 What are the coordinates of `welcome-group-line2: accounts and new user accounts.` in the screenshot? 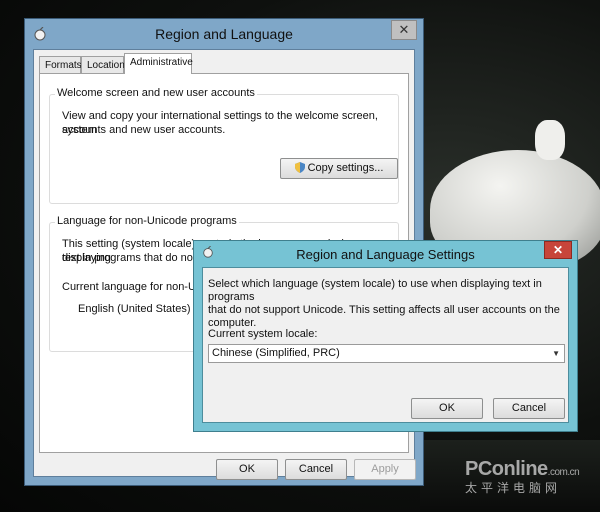 It's located at (144, 130).